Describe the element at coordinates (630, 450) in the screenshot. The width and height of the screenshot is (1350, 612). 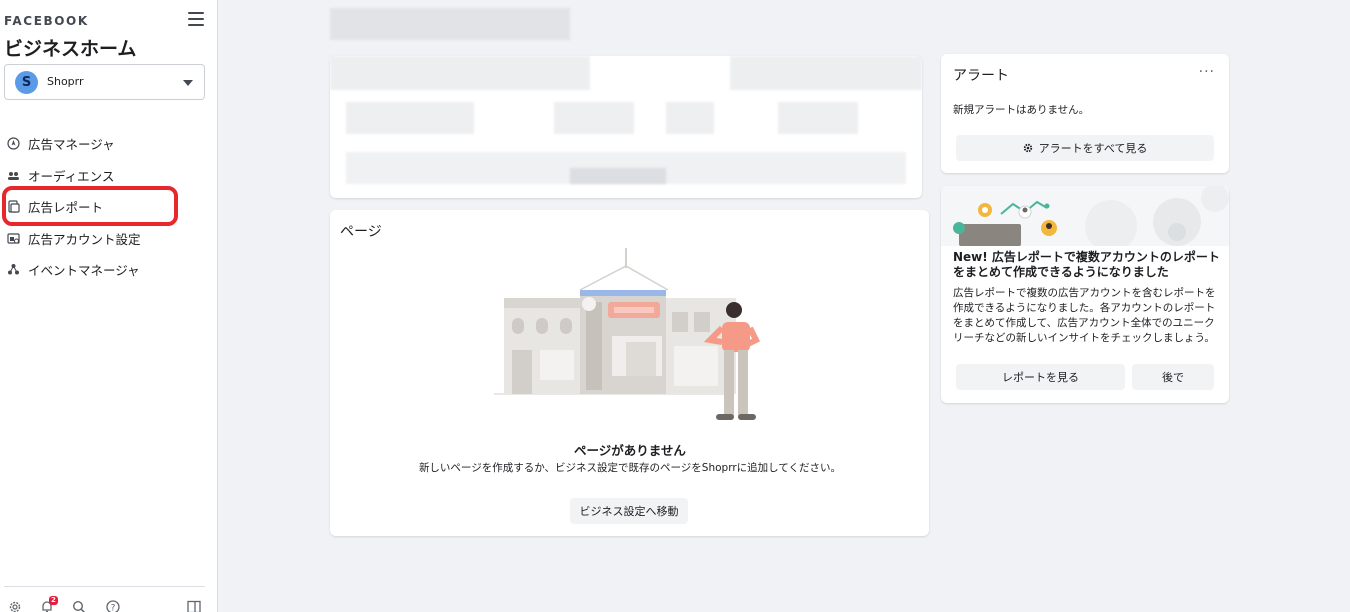
I see `empty-state-title: ページがありません` at that location.